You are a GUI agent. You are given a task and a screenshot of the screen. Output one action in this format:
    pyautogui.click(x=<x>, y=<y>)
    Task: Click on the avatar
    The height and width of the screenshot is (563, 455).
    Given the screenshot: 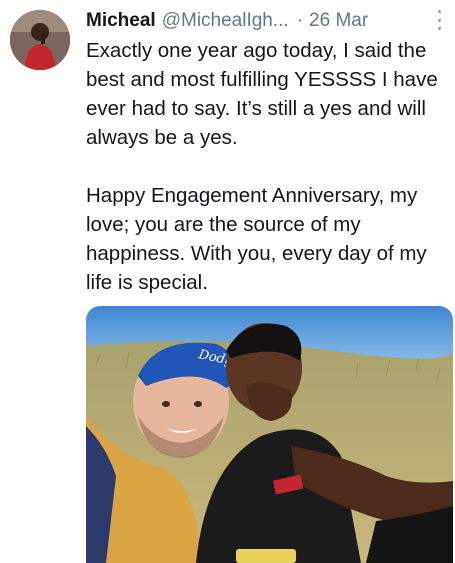 What is the action you would take?
    pyautogui.click(x=40, y=40)
    